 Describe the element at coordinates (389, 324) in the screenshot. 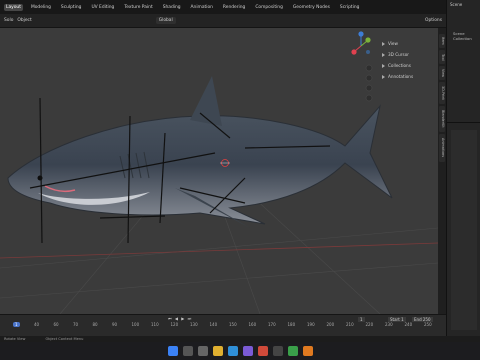

I see `timeline-tick-label: 230` at that location.